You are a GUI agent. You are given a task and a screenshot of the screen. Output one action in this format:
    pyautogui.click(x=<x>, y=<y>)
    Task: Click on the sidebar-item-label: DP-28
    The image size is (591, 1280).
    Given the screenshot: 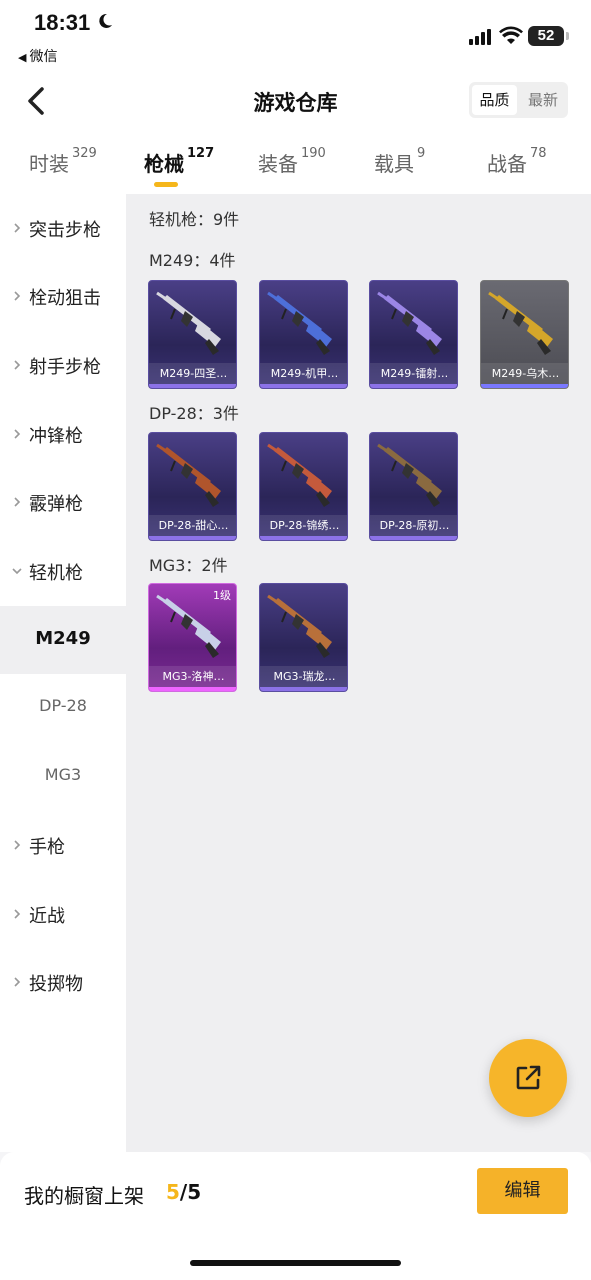 What is the action you would take?
    pyautogui.click(x=63, y=705)
    